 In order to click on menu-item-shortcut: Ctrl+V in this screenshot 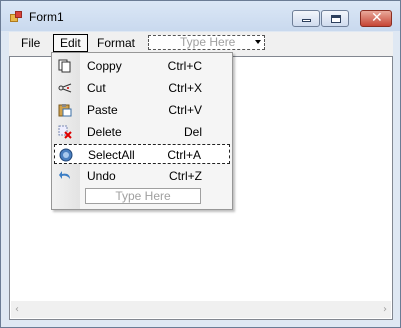, I will do `click(185, 110)`.